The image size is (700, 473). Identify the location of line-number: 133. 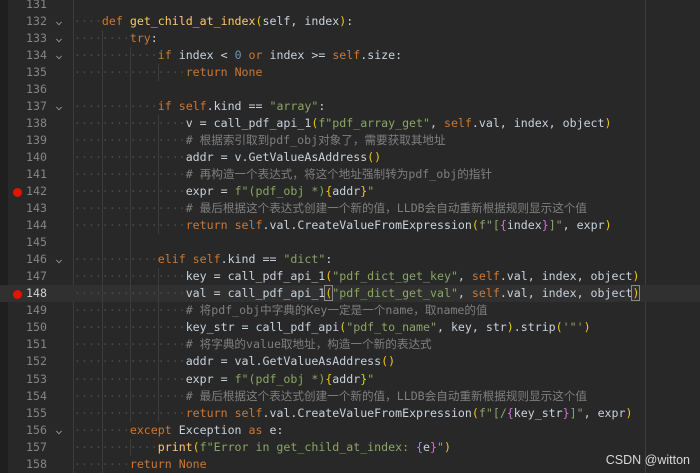
(27, 38).